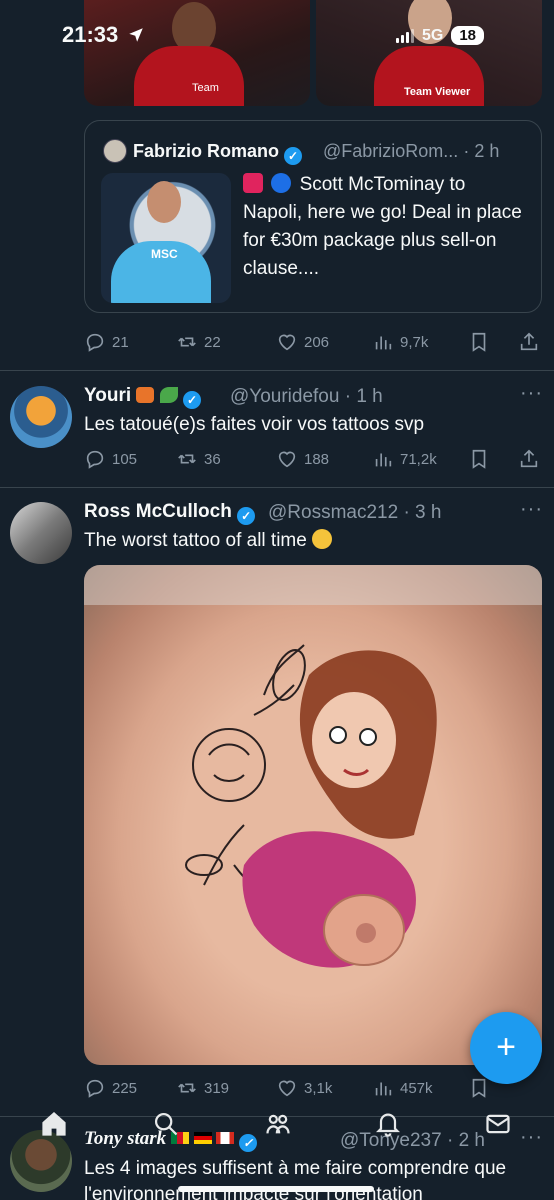 The image size is (554, 1200). Describe the element at coordinates (402, 1088) in the screenshot. I see `views-button: 457k` at that location.